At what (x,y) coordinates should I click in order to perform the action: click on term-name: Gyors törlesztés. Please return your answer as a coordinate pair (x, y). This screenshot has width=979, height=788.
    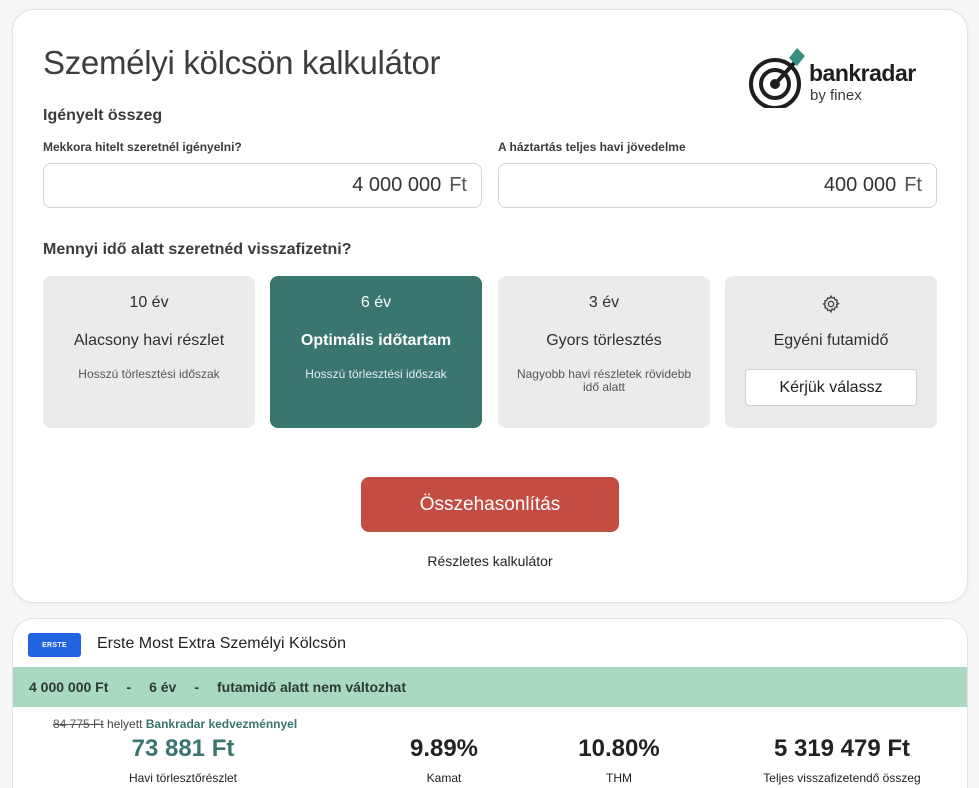
    Looking at the image, I should click on (604, 340).